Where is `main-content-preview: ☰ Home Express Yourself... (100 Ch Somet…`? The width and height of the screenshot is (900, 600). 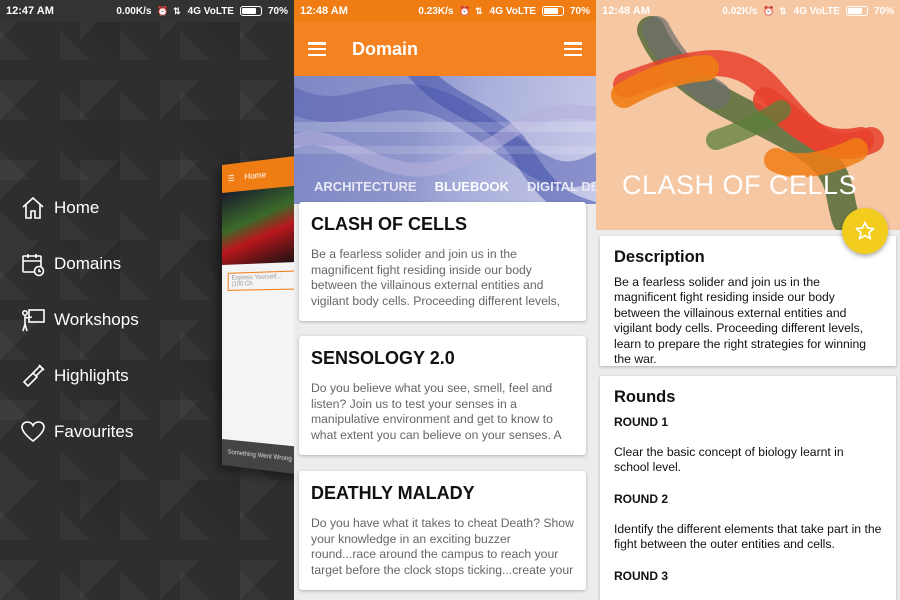
main-content-preview: ☰ Home Express Yourself... (100 Ch Somet… is located at coordinates (258, 315).